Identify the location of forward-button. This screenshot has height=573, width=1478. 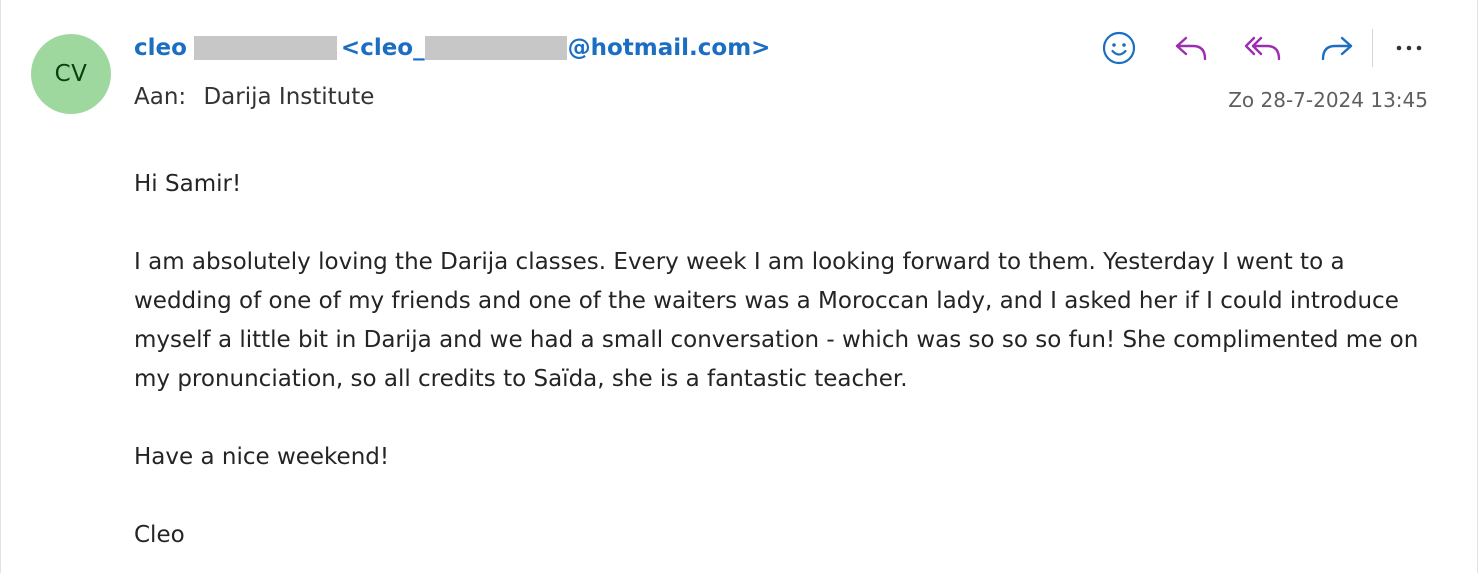
(1337, 48).